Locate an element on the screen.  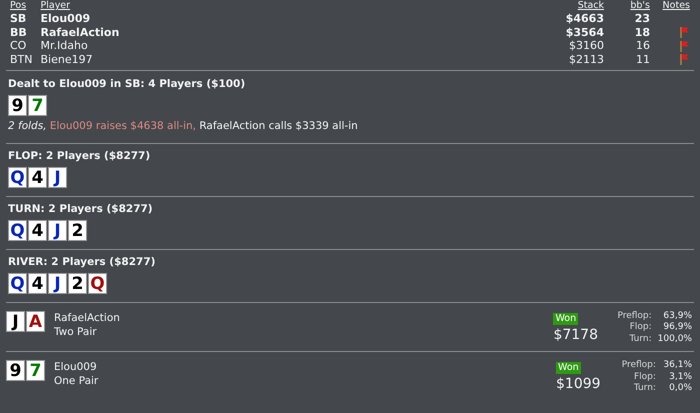
column-header: bb's is located at coordinates (640, 6).